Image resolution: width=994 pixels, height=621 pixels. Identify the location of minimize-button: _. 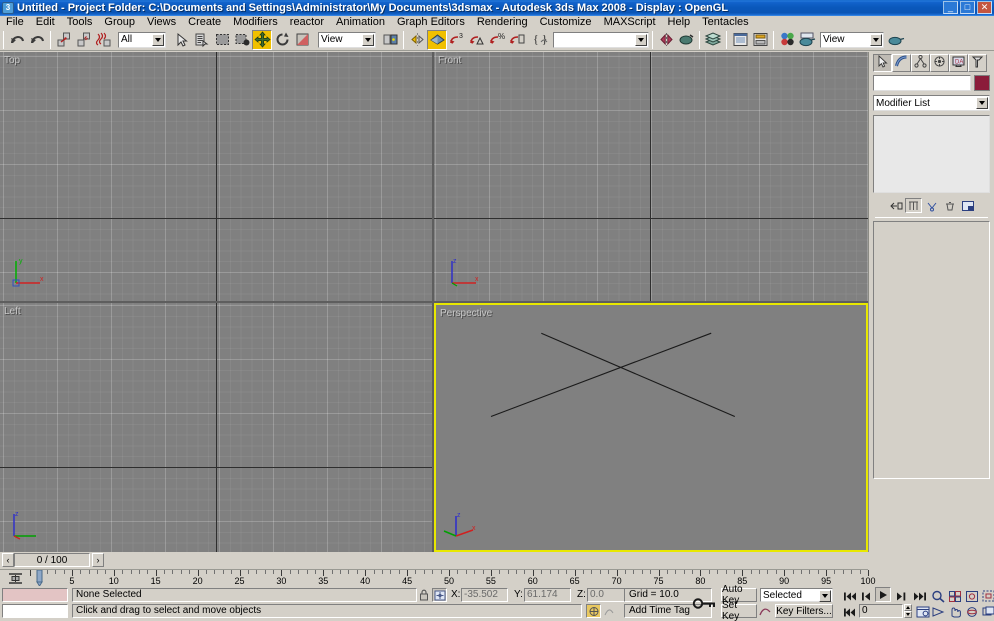
(950, 7).